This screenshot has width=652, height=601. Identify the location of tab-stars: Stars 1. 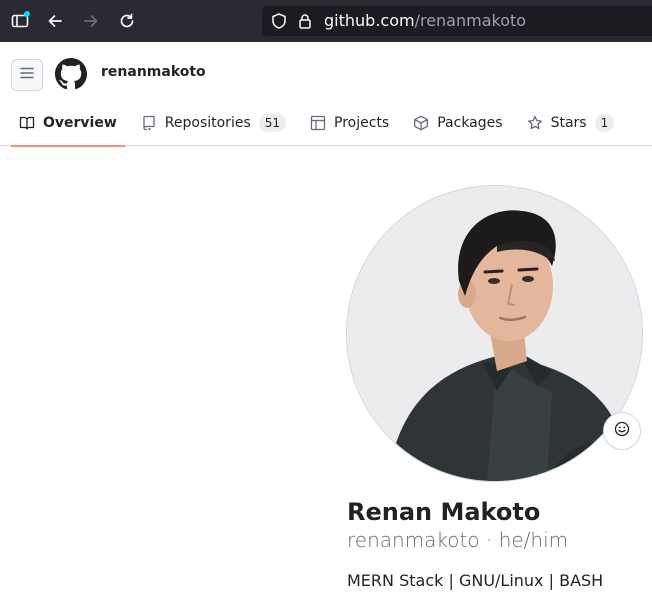
(571, 123).